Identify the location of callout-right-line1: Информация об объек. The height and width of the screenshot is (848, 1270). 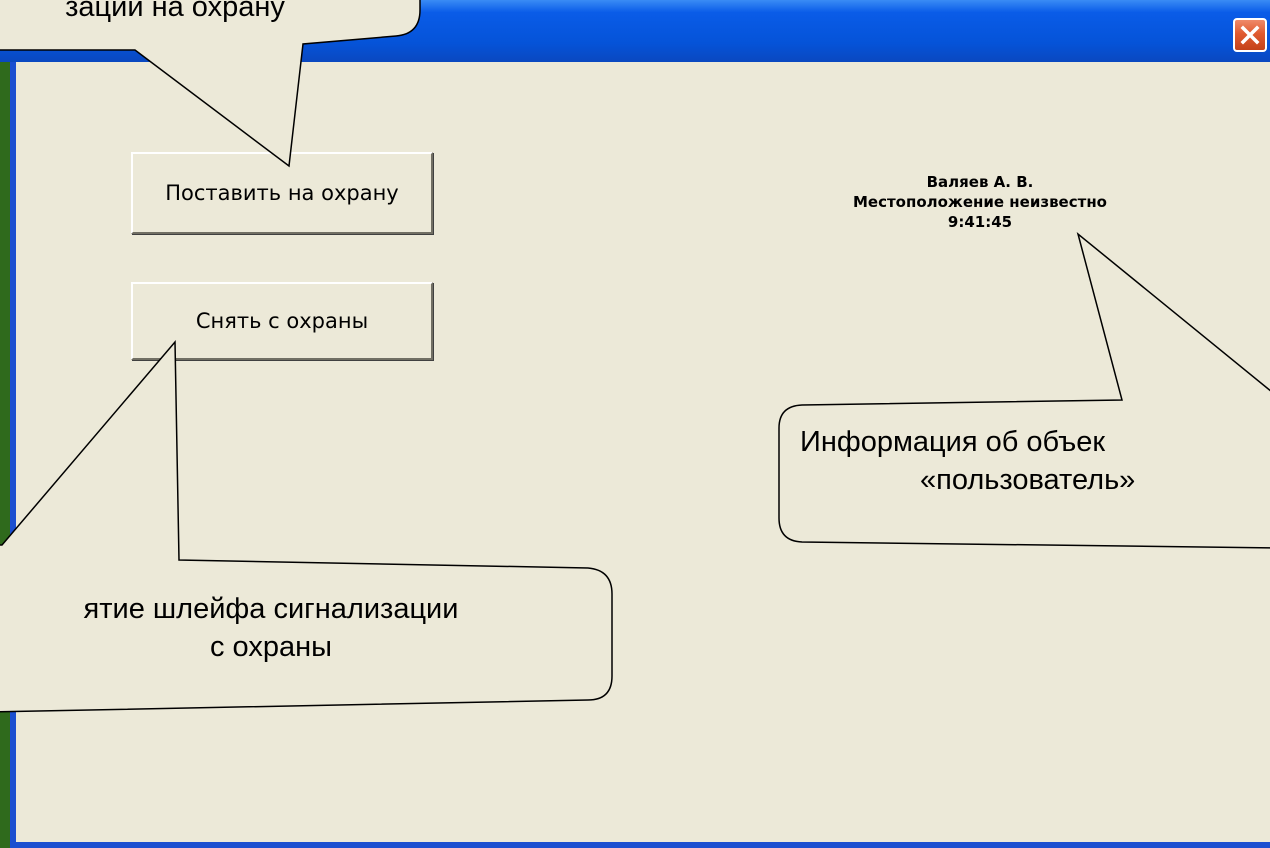
(953, 442).